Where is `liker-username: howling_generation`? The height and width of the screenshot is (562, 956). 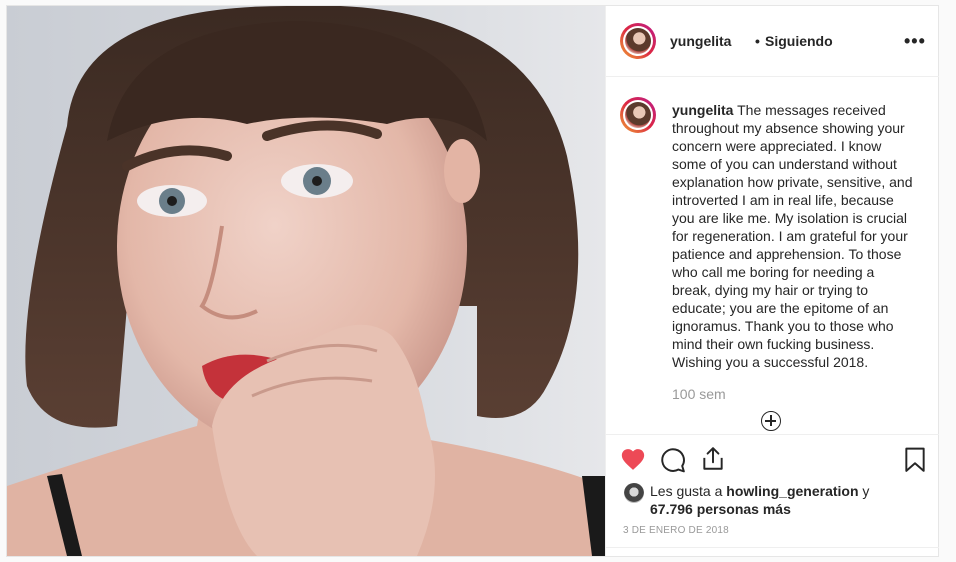 liker-username: howling_generation is located at coordinates (792, 491).